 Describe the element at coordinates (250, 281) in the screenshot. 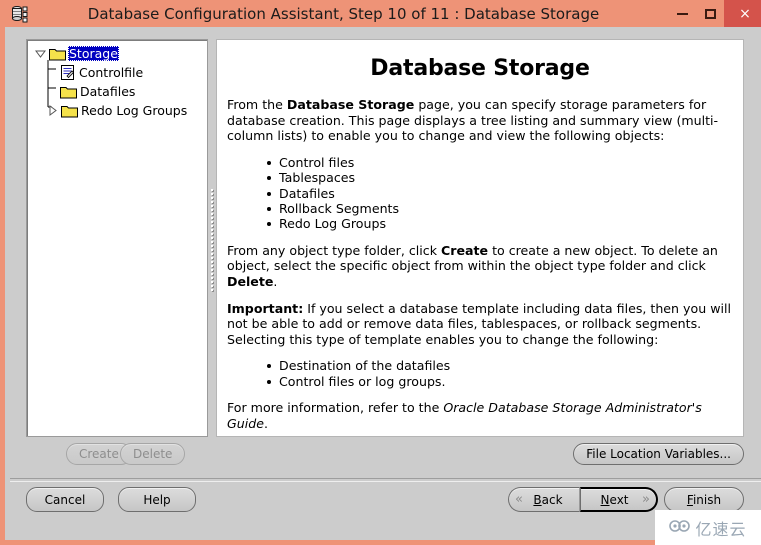

I see `cd-text-delete: Delete` at that location.